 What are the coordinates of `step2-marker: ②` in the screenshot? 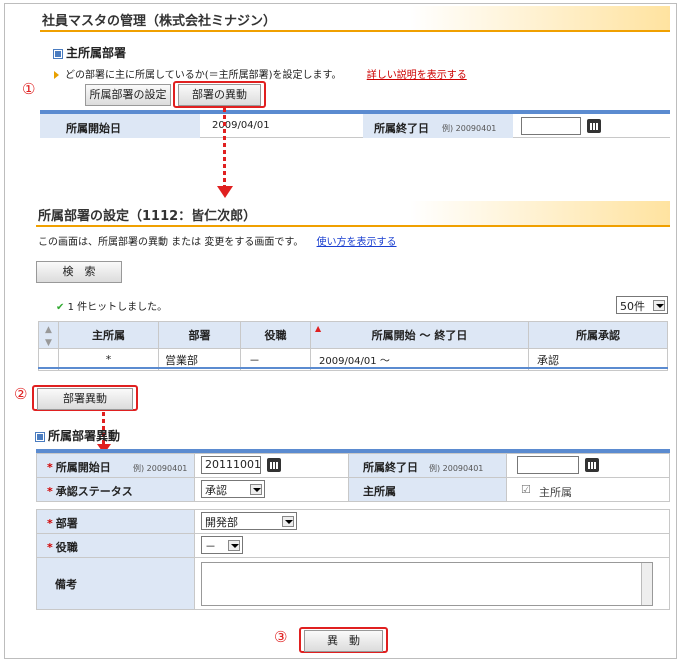 It's located at (21, 394).